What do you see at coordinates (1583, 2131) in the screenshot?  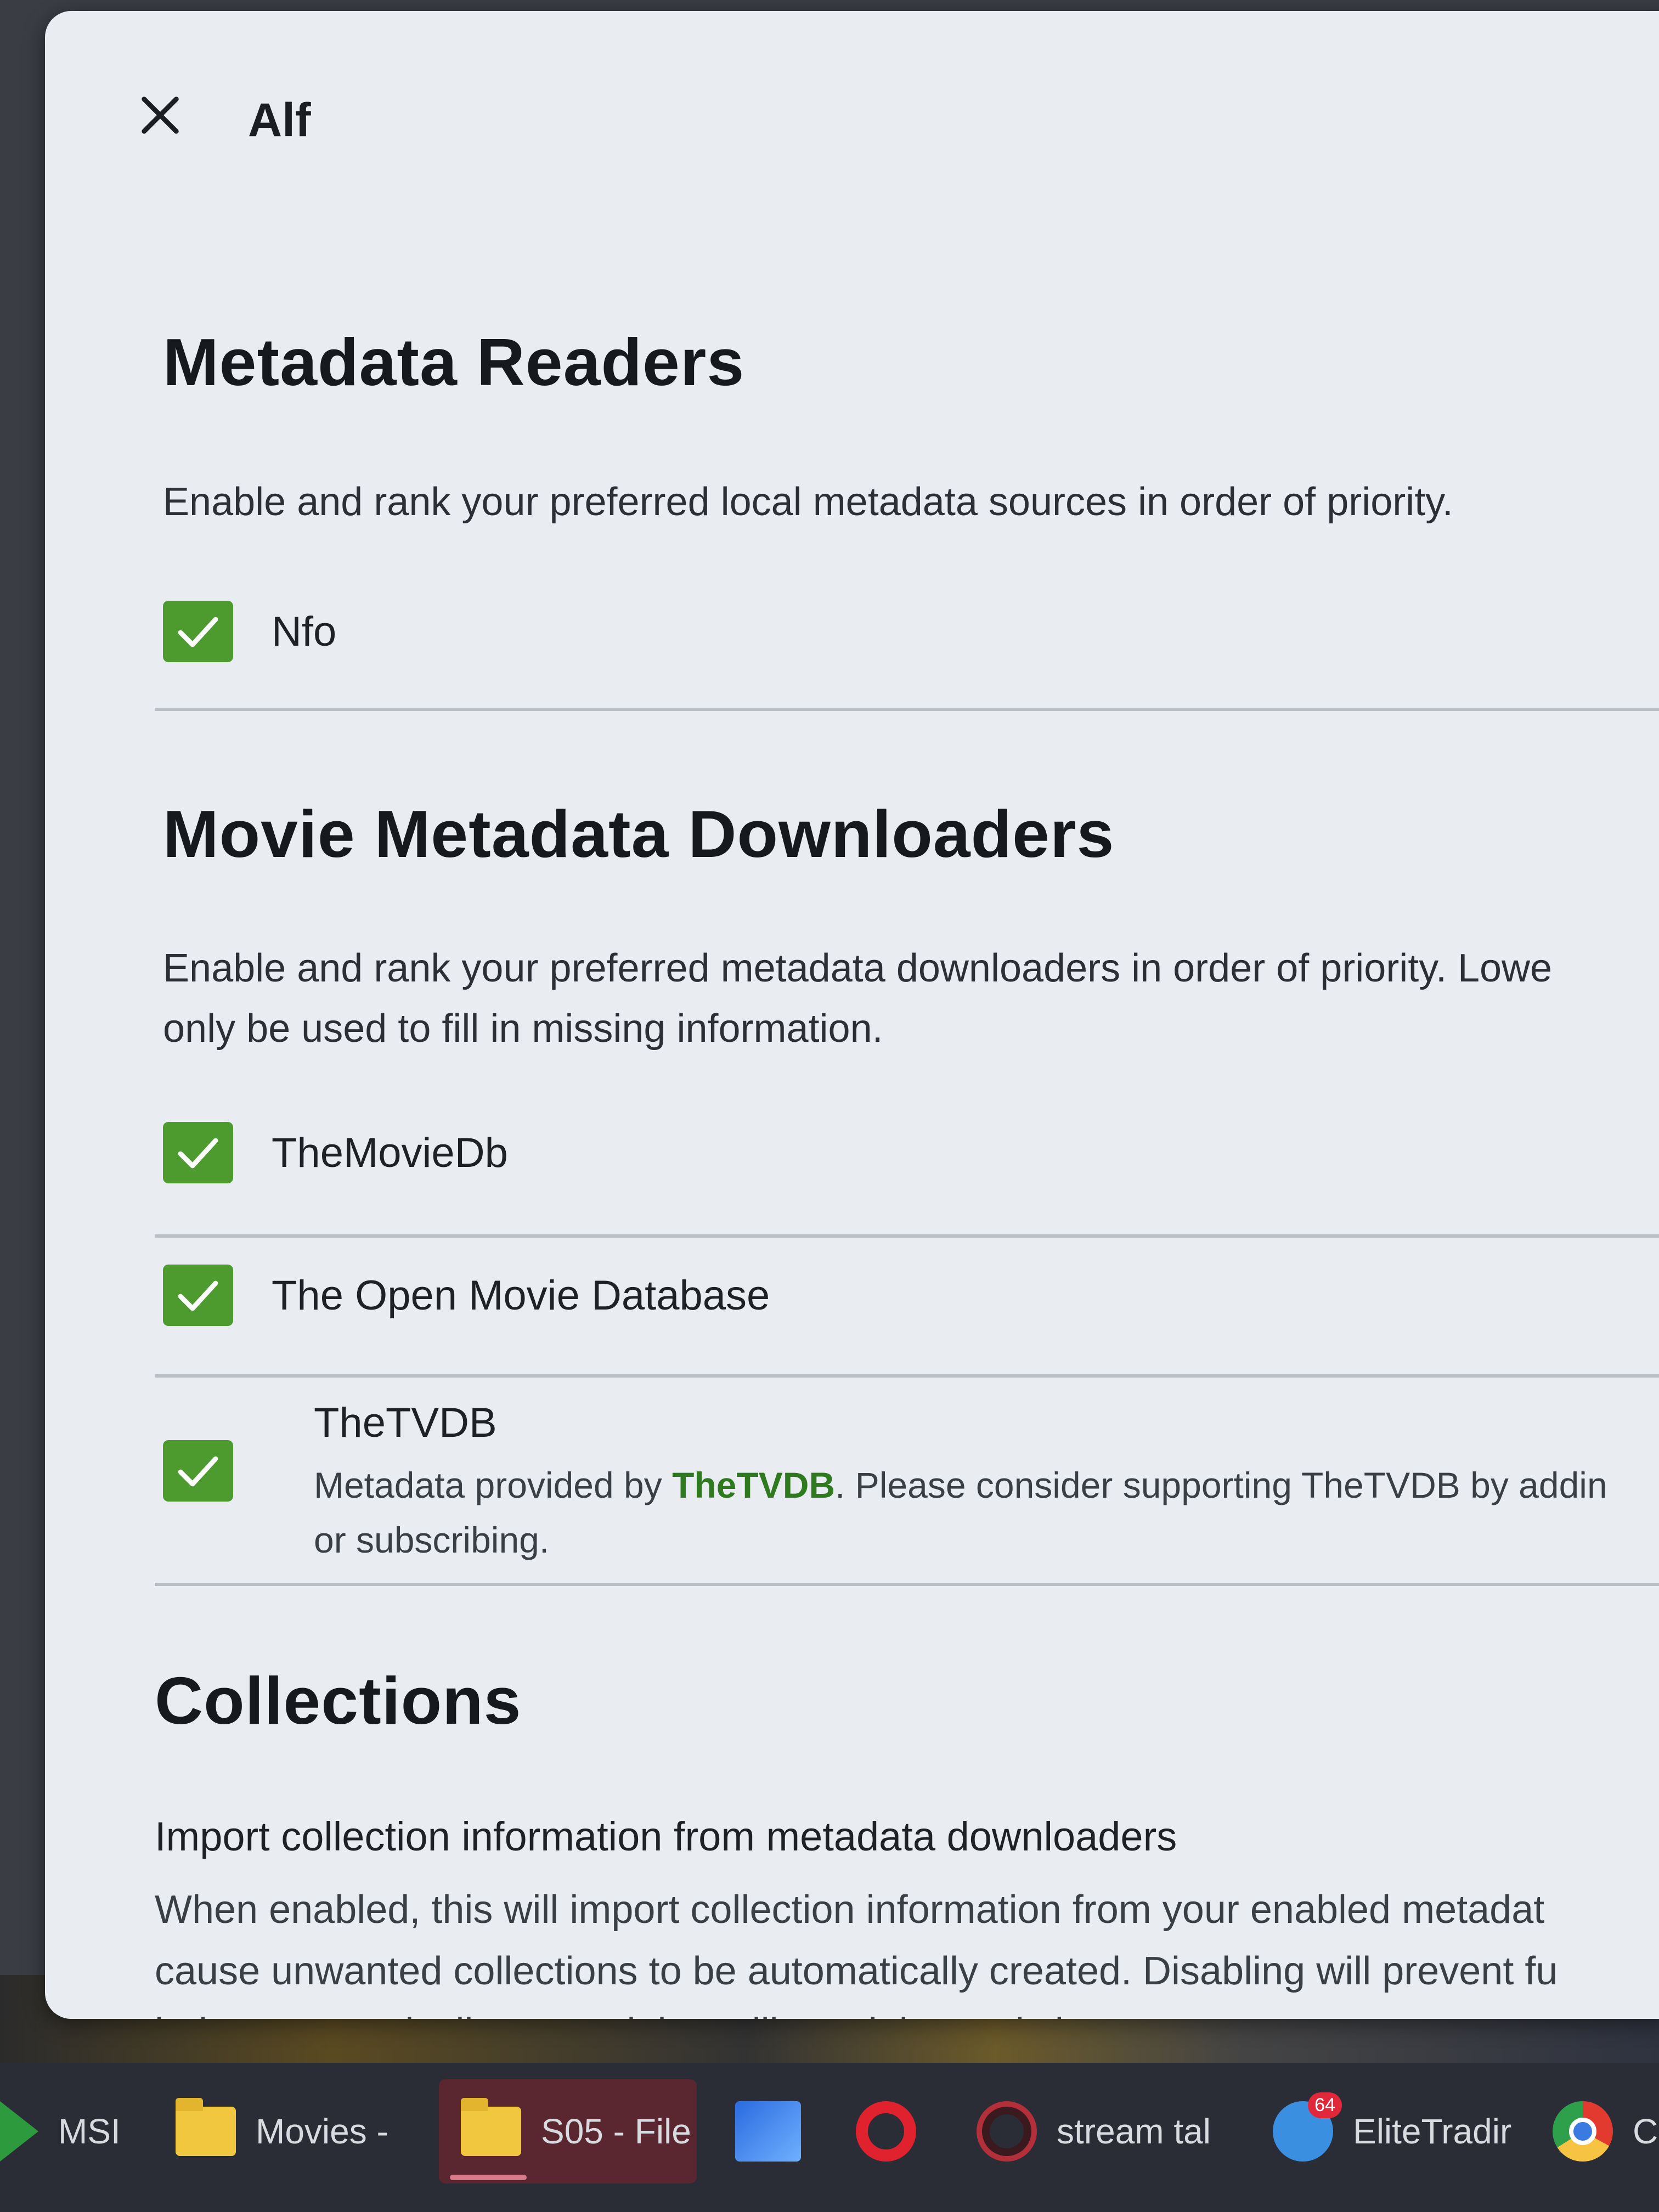 I see `chrome-icon` at bounding box center [1583, 2131].